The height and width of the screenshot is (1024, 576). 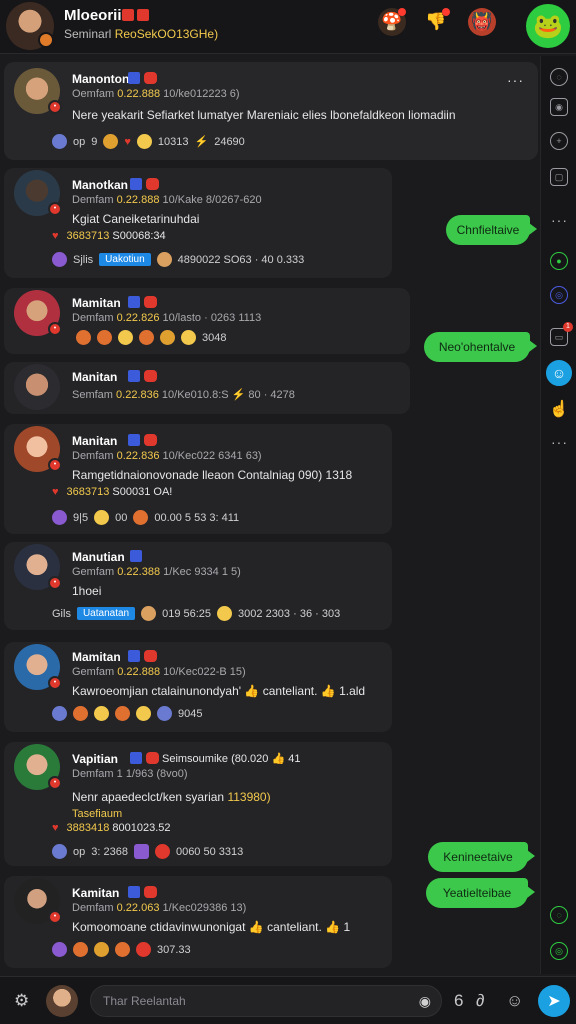 I want to click on message-text: Nenr apaedeclct/ken syarian 113980), so click(x=171, y=797).